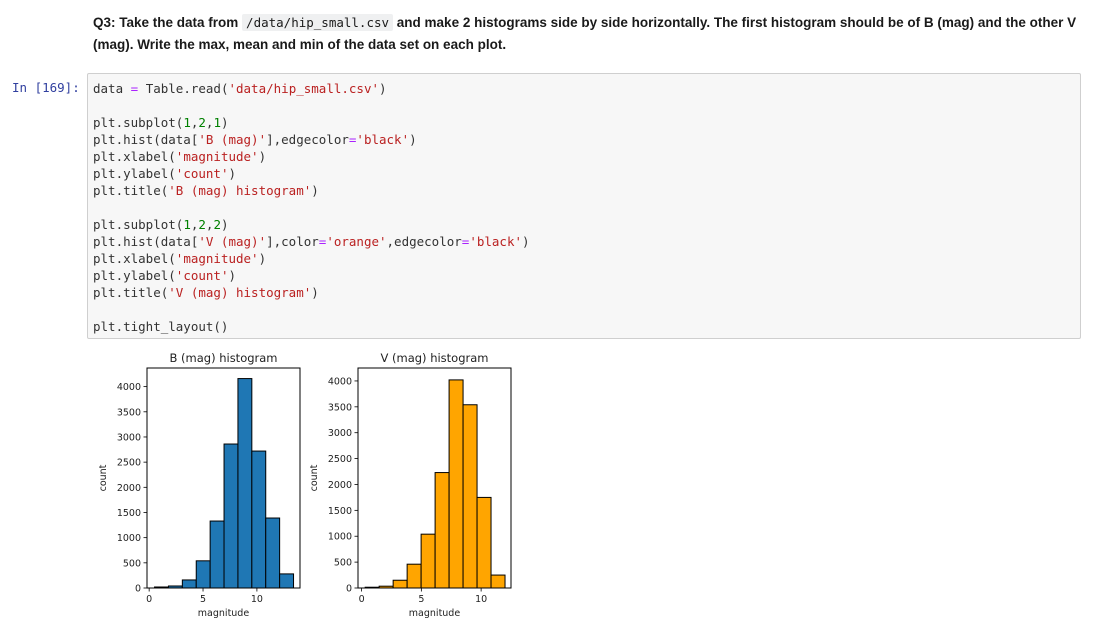  I want to click on b-y-tick-label: 500, so click(132, 563).